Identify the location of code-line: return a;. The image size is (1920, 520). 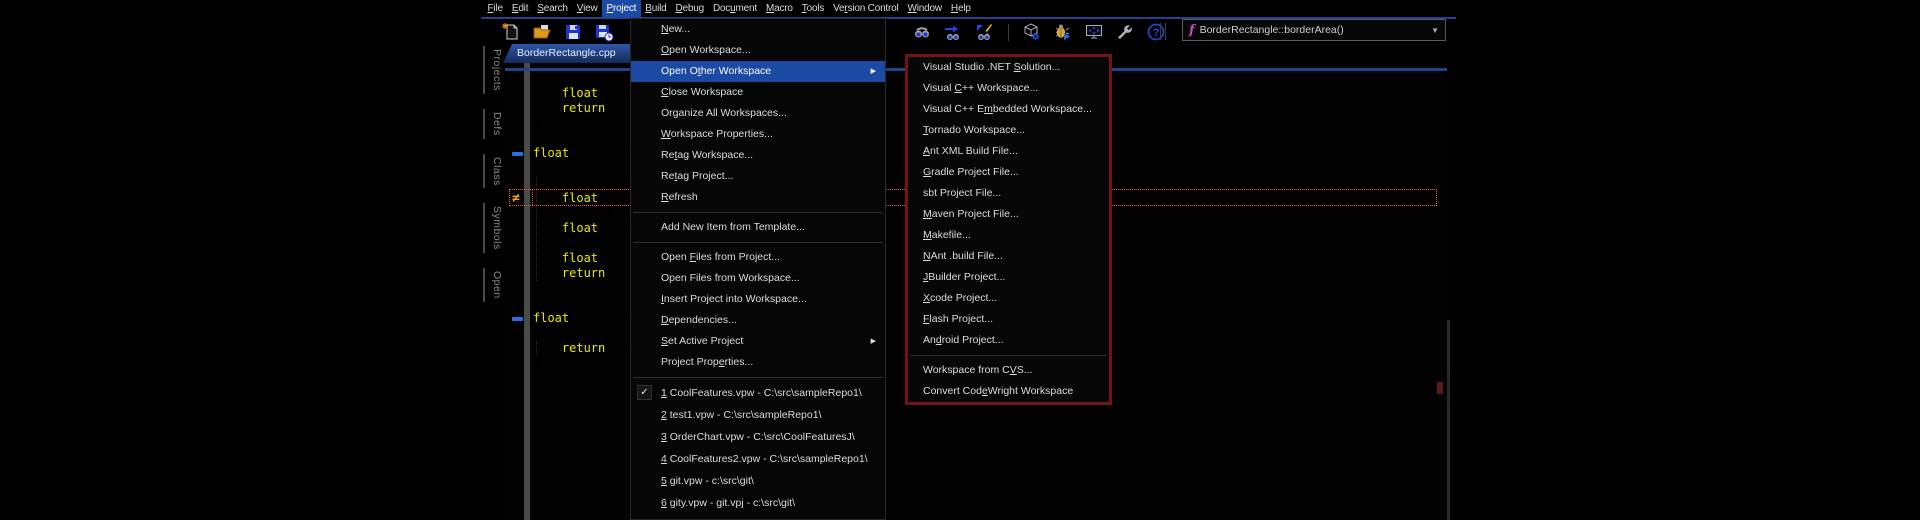
(580, 108).